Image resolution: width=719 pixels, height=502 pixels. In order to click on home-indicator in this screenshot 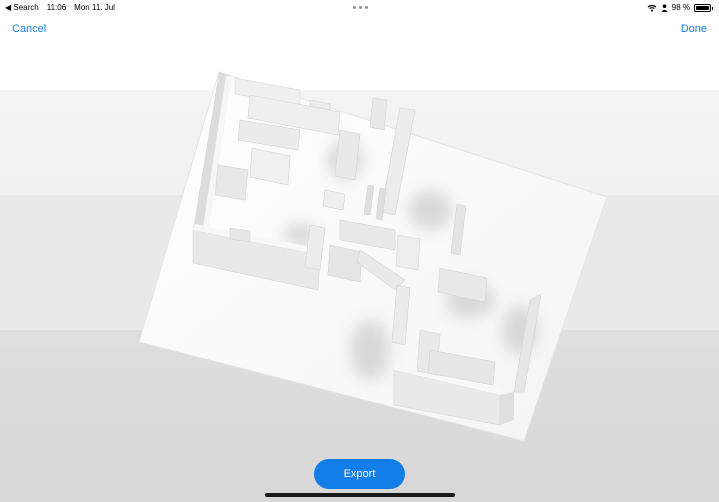, I will do `click(360, 495)`.